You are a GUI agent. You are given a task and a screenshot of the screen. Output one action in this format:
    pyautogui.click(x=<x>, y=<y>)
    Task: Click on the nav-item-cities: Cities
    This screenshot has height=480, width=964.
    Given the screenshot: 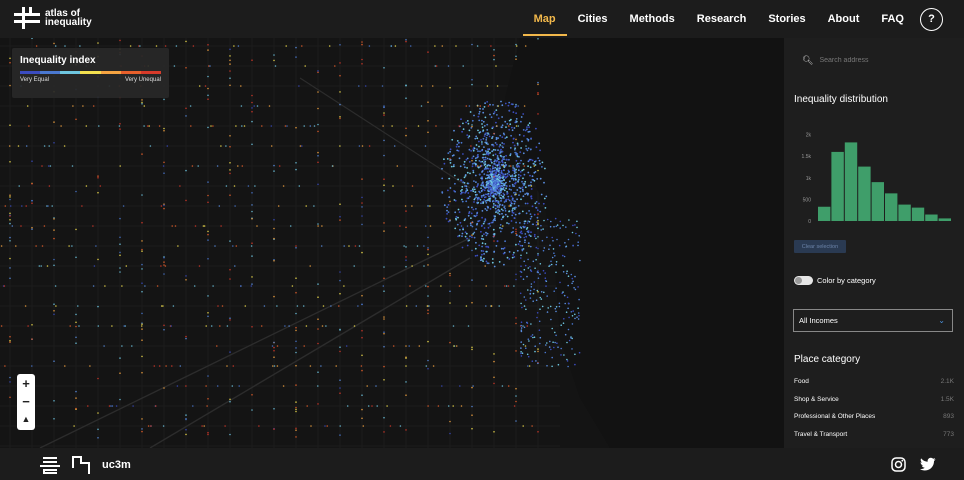 What is the action you would take?
    pyautogui.click(x=593, y=19)
    